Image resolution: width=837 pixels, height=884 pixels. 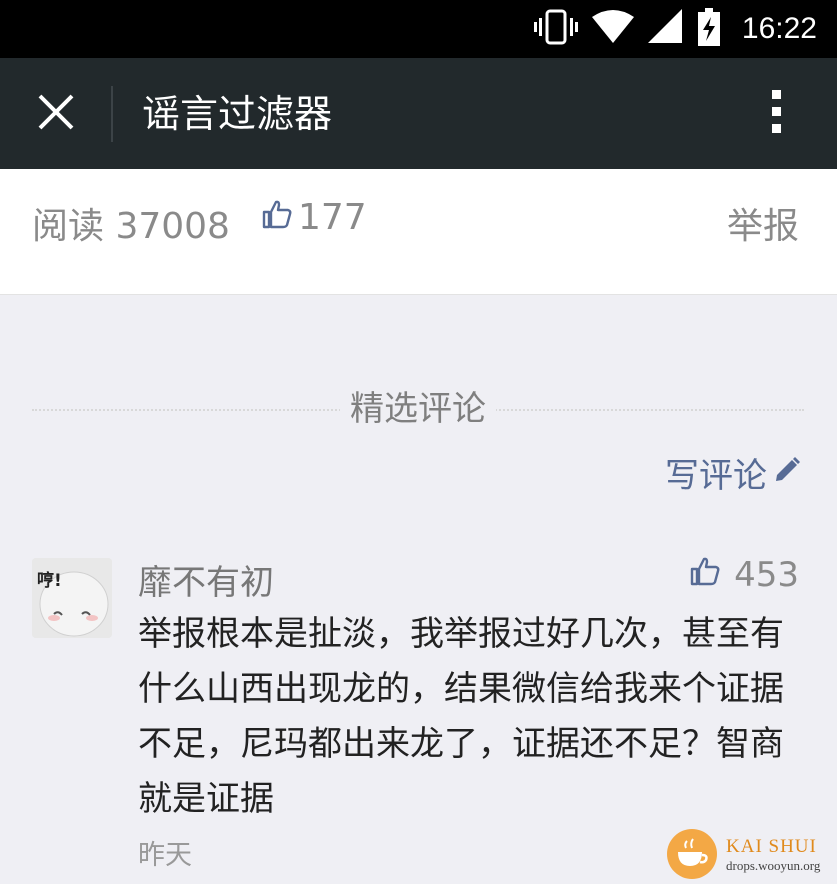 I want to click on watermark-subtitle: drops.wooyun.org, so click(x=773, y=865).